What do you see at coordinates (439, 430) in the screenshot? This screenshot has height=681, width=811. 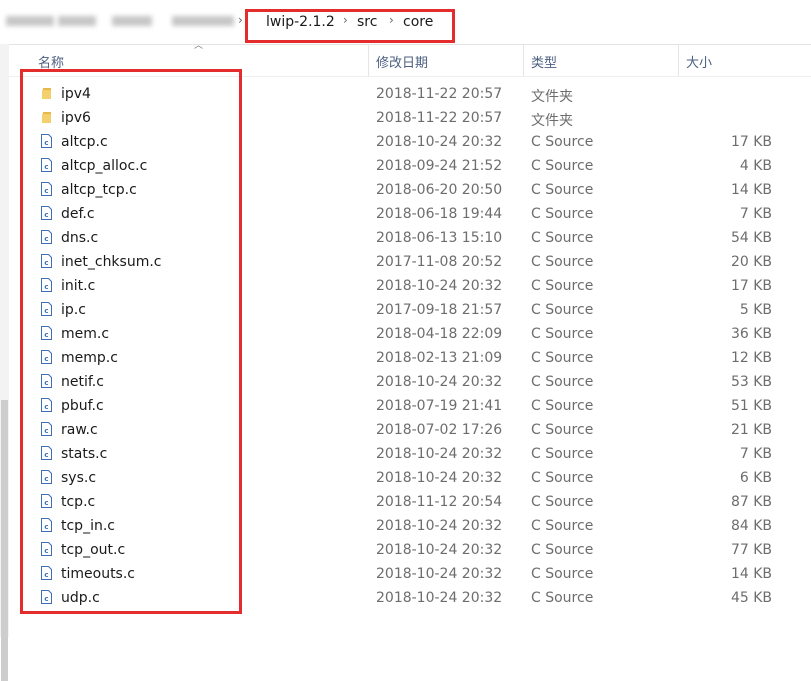 I see `file-modified-date: 2018-07-02 17:26` at bounding box center [439, 430].